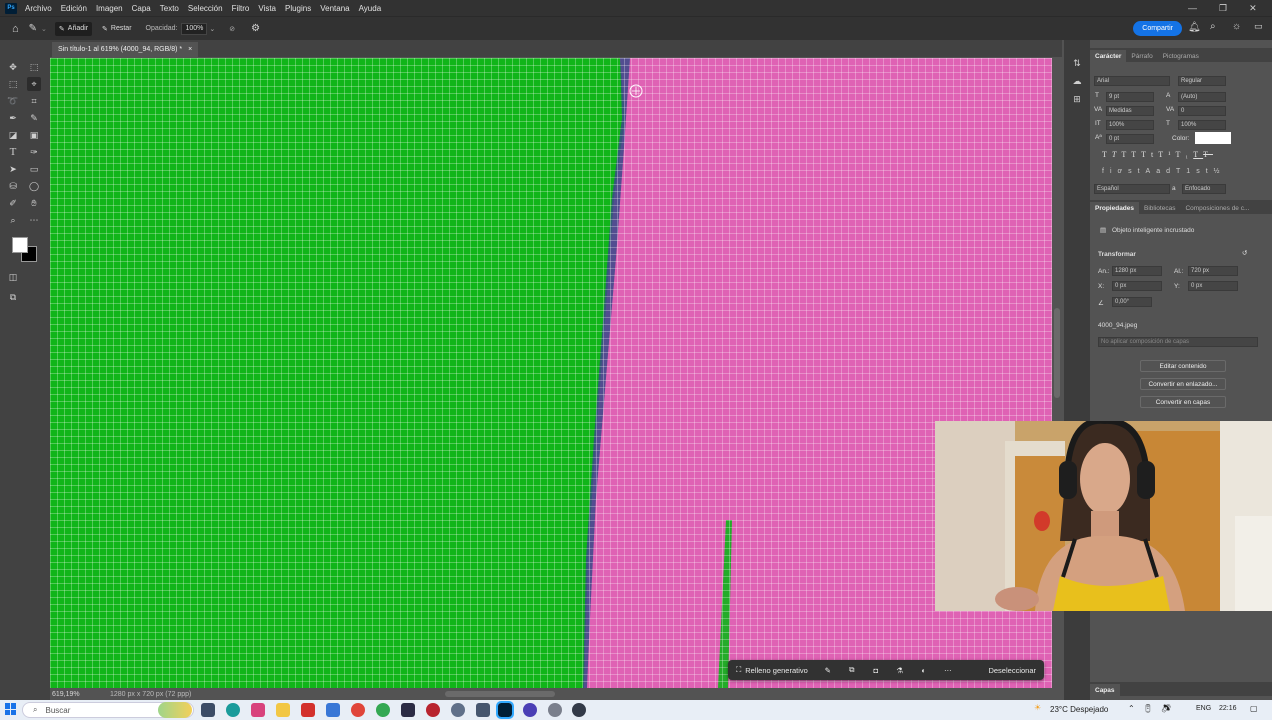 The image size is (1272, 720). What do you see at coordinates (1244, 253) in the screenshot?
I see `reset-transform-icon: ↺` at bounding box center [1244, 253].